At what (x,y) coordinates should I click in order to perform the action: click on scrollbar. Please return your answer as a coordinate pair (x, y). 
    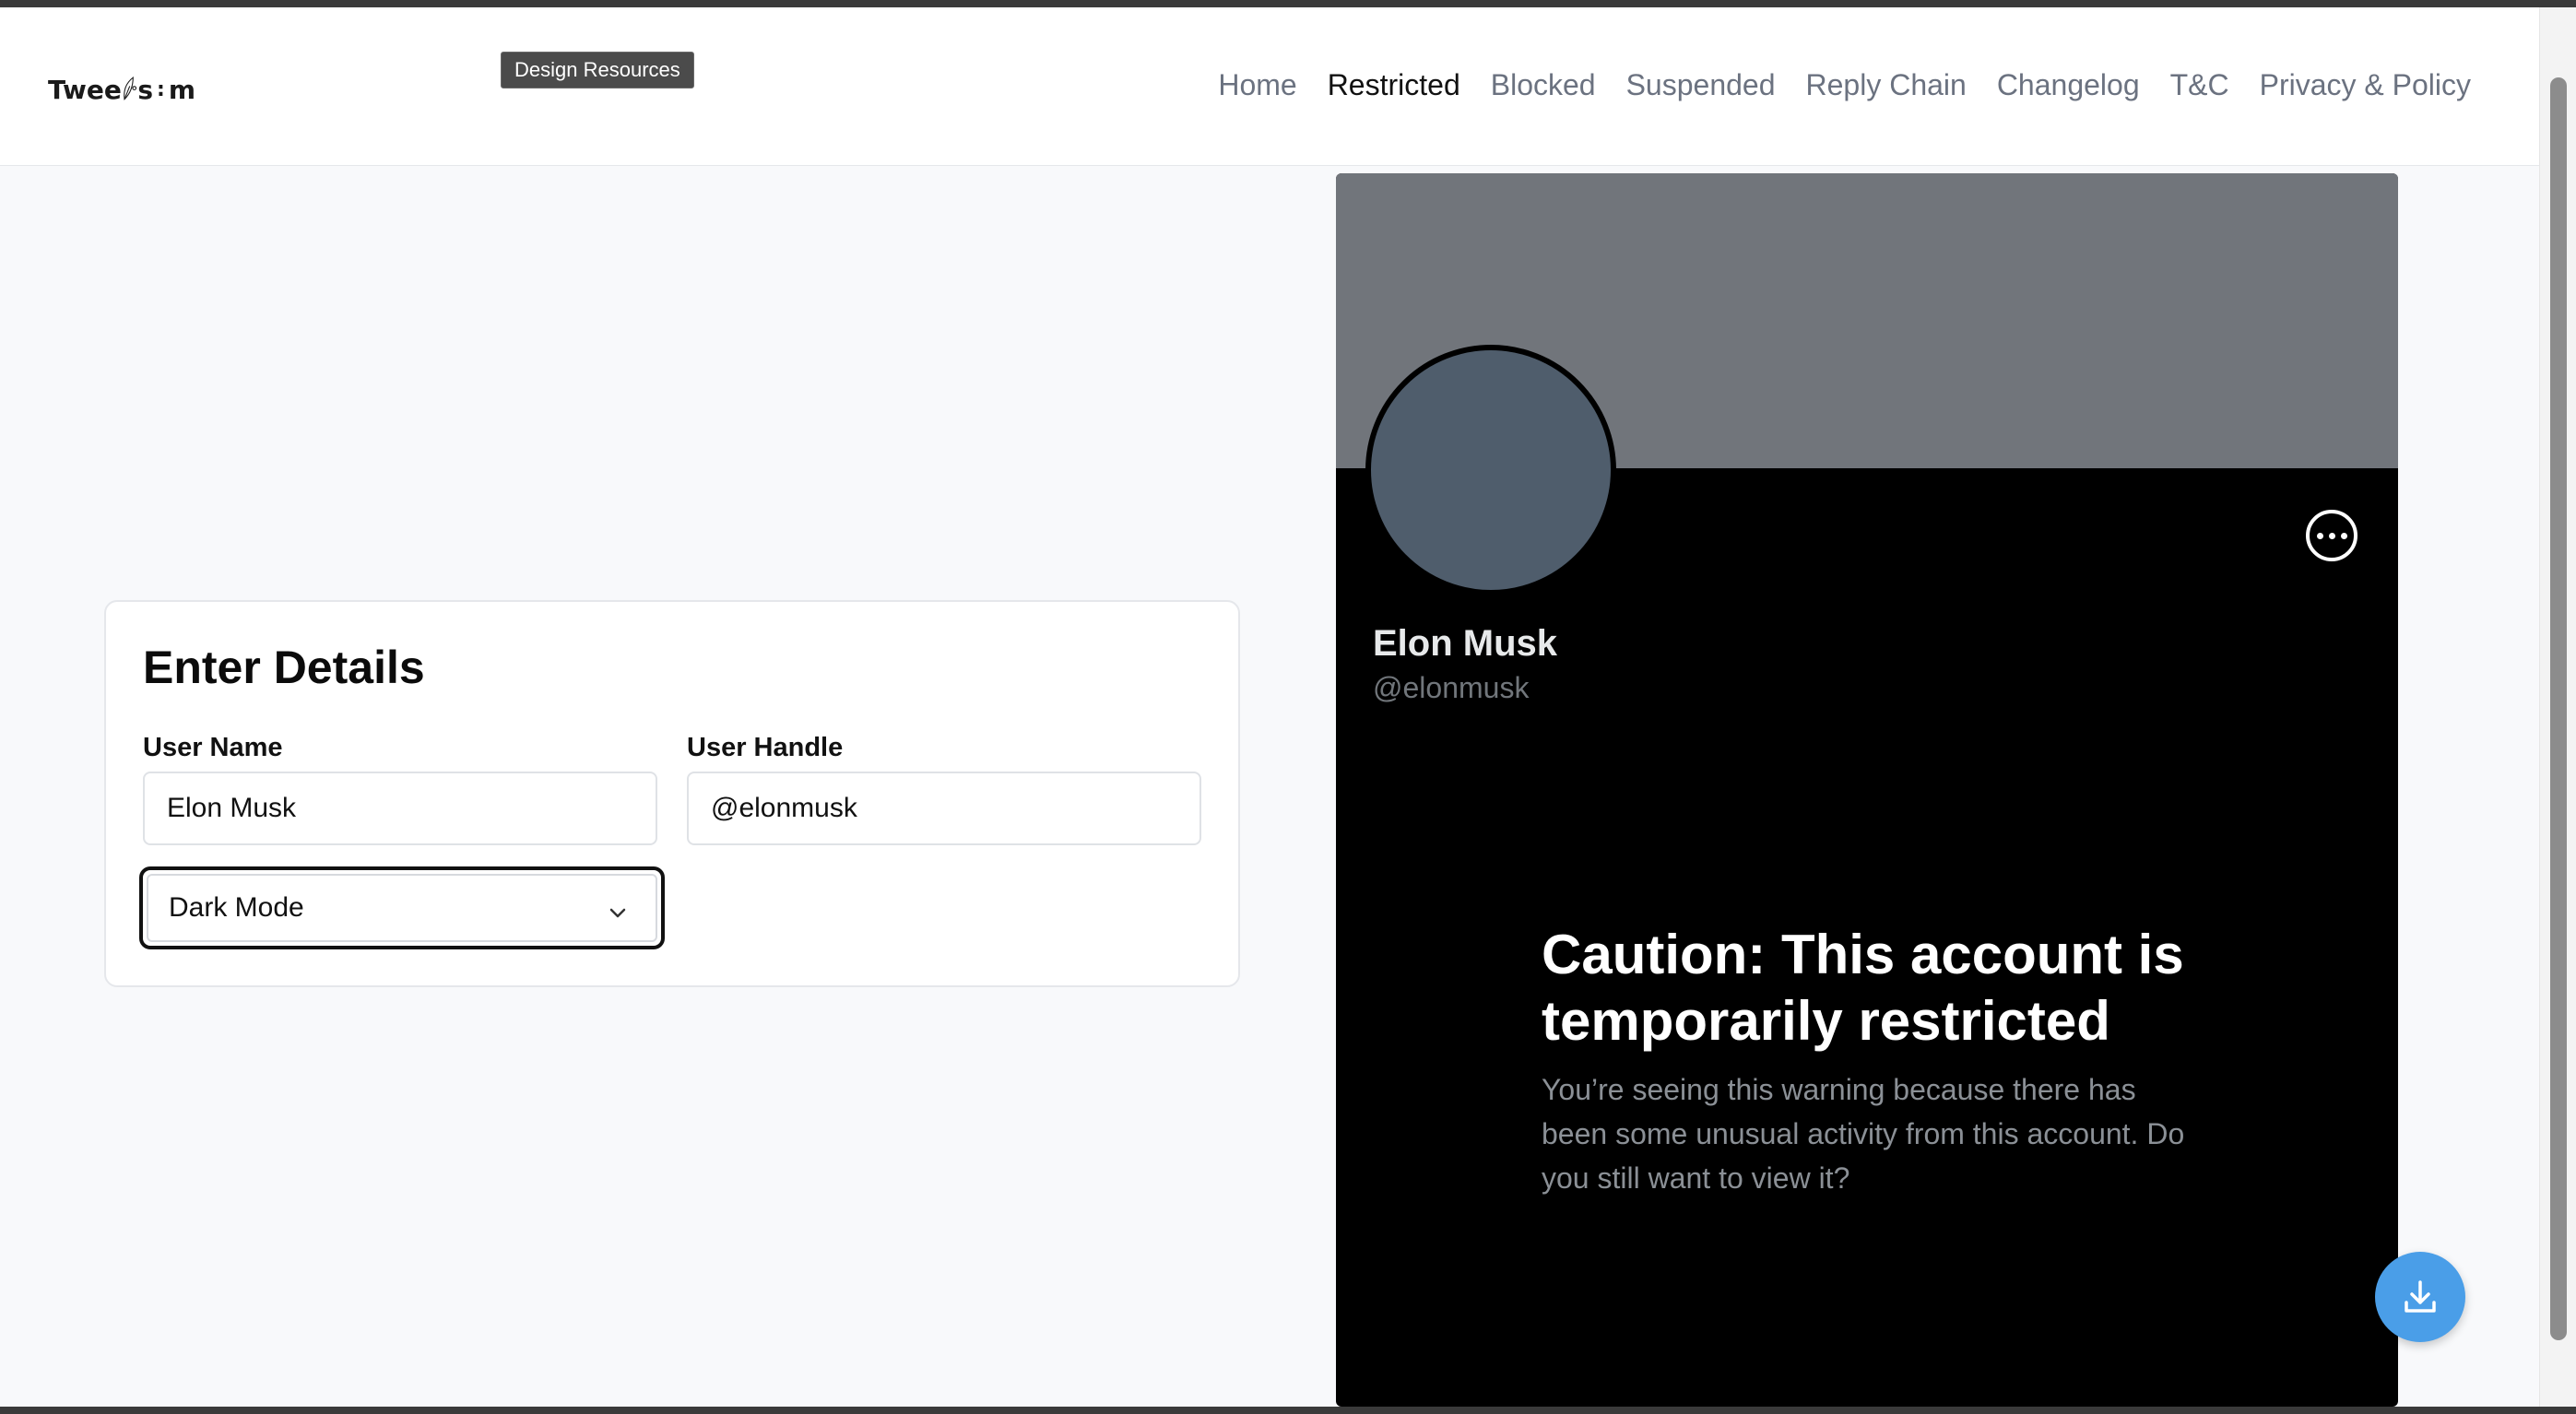
    Looking at the image, I should click on (2557, 707).